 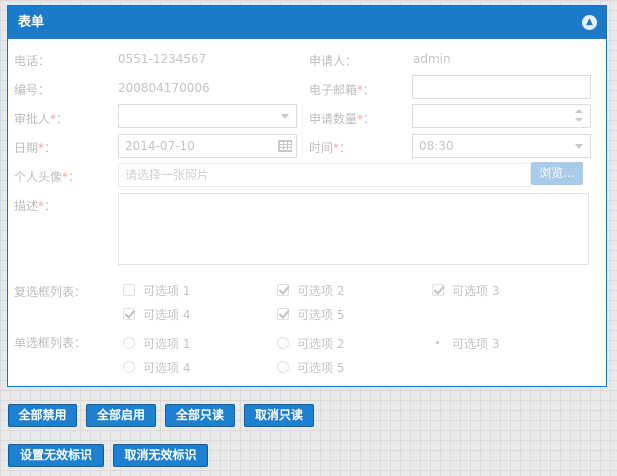 I want to click on calendar-icon, so click(x=285, y=146).